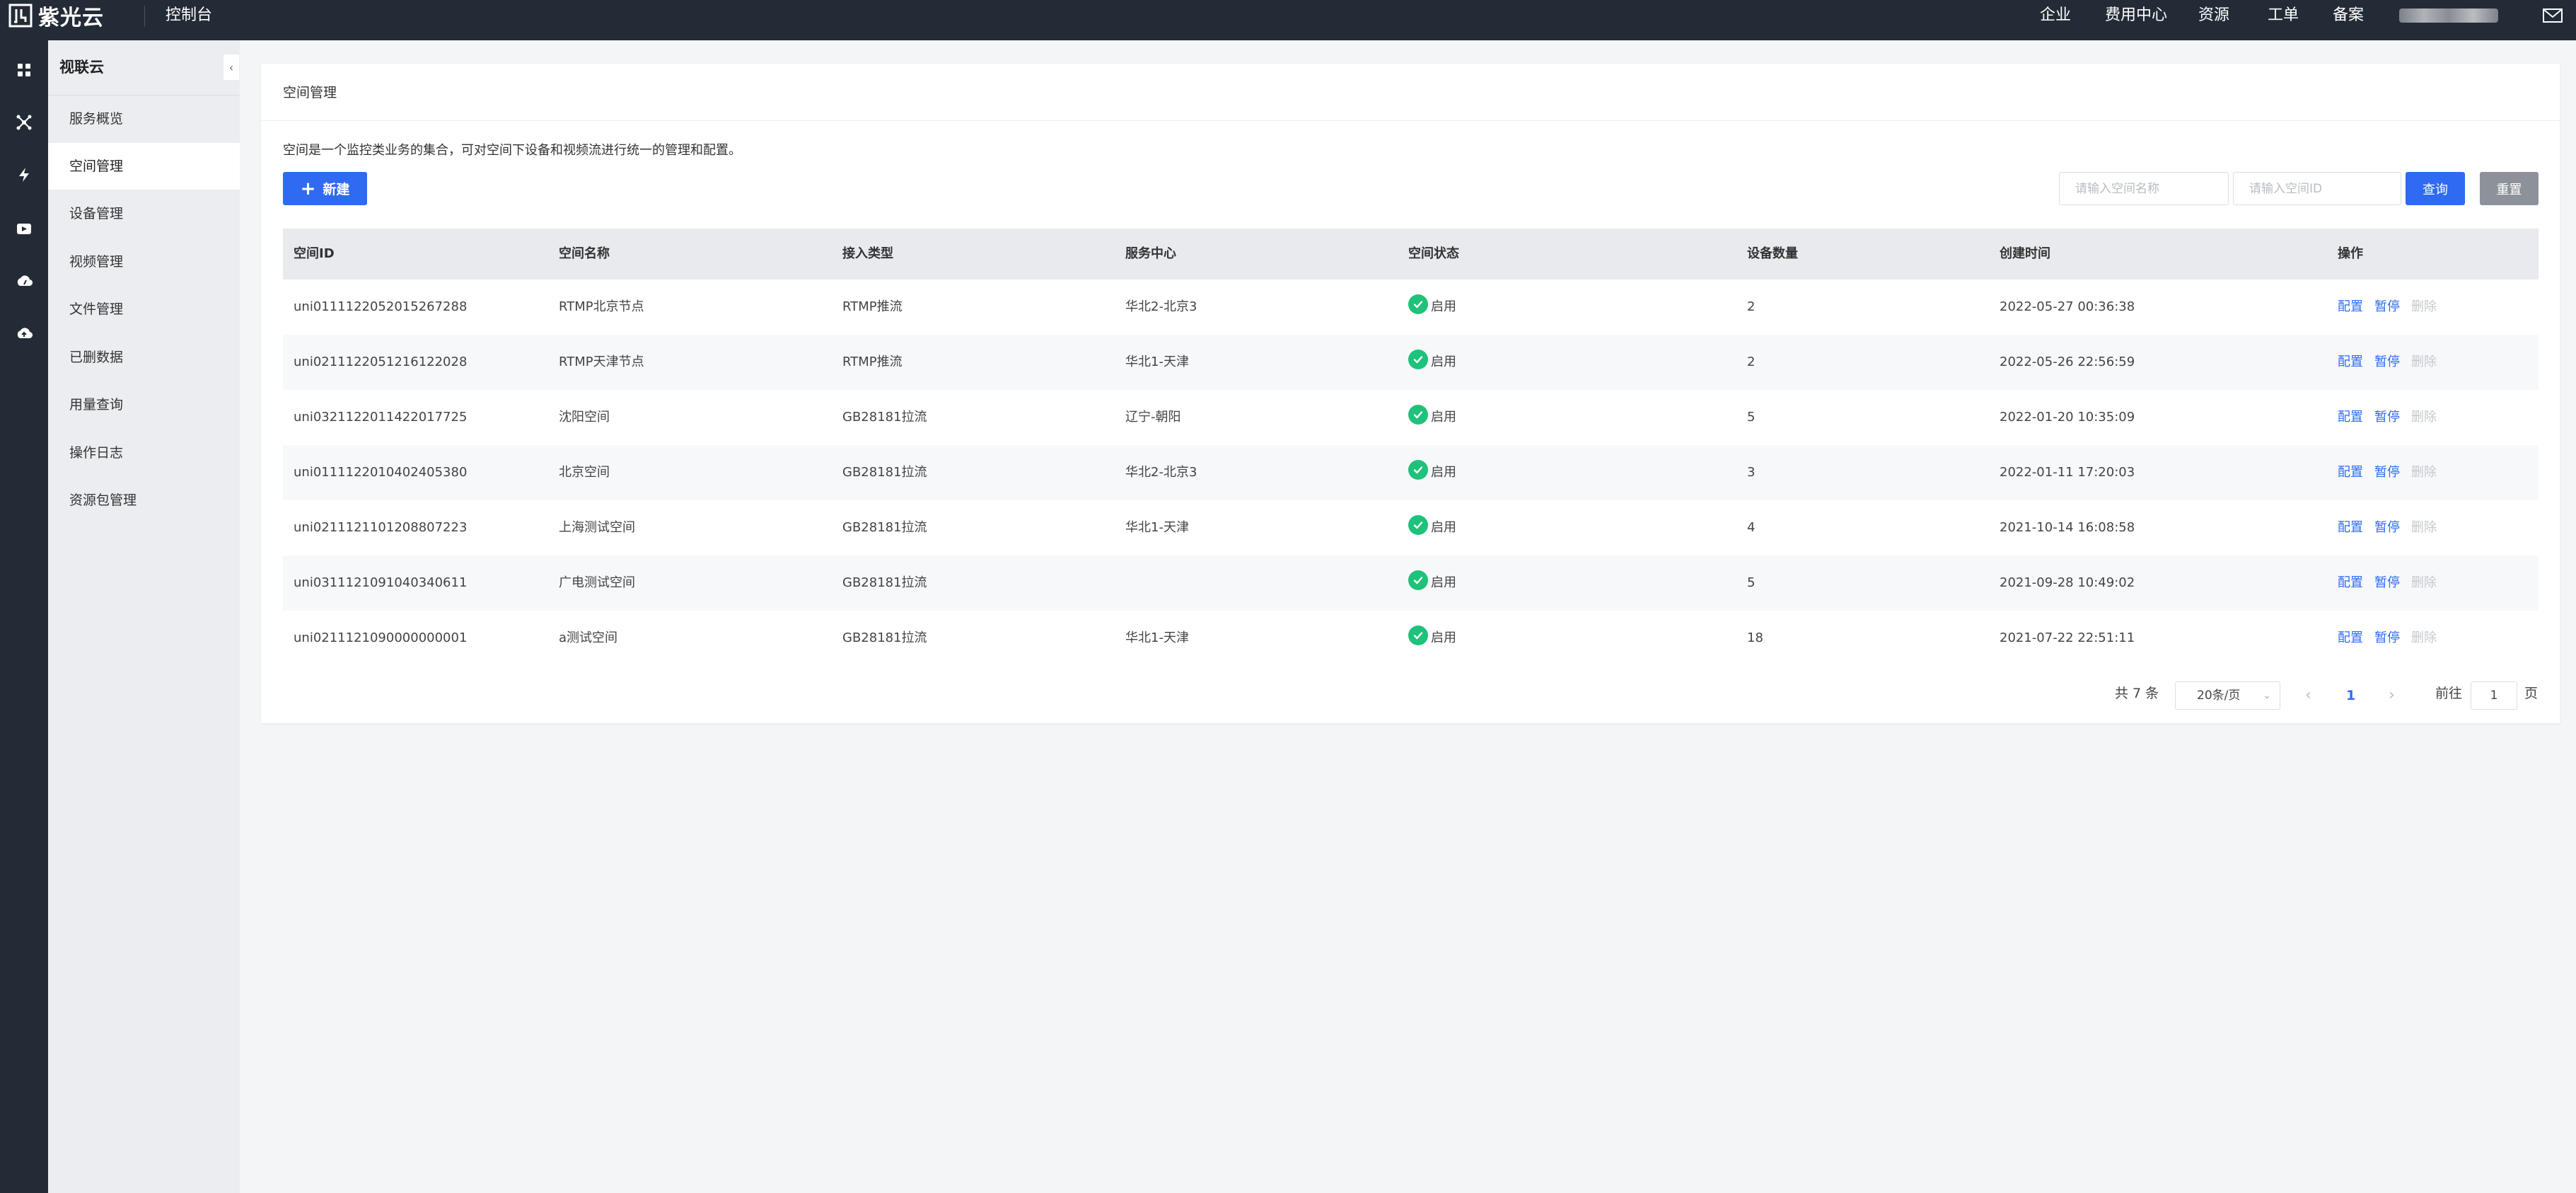  What do you see at coordinates (144, 119) in the screenshot?
I see `sidebar-item-overview: 服务概览` at bounding box center [144, 119].